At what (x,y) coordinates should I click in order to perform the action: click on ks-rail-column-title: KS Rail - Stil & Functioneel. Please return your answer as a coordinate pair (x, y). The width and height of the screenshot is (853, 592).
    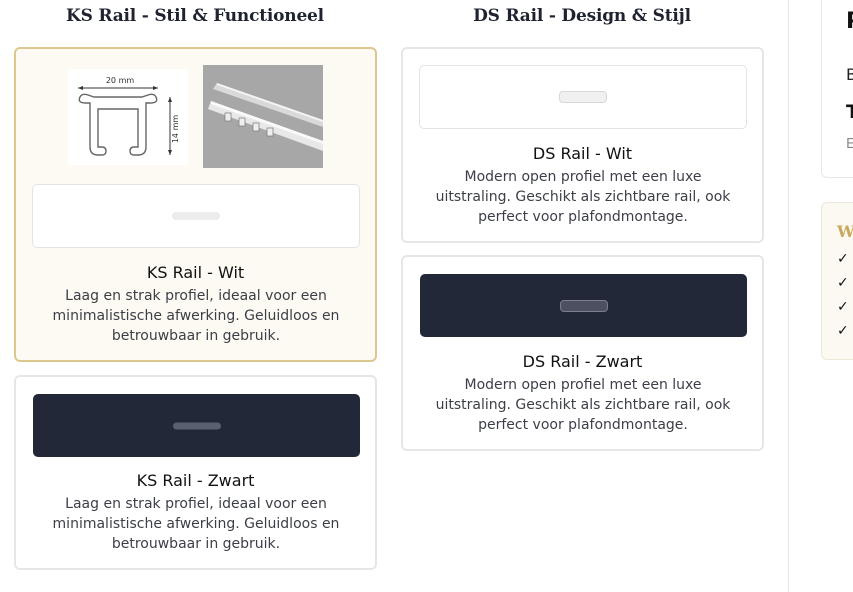
    Looking at the image, I should click on (195, 16).